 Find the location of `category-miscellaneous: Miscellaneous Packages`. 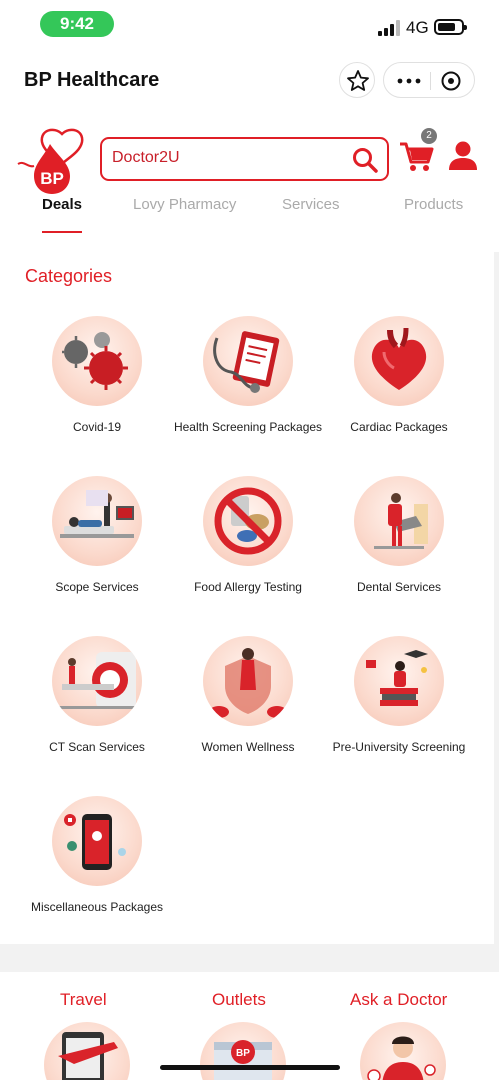

category-miscellaneous: Miscellaneous Packages is located at coordinates (97, 855).